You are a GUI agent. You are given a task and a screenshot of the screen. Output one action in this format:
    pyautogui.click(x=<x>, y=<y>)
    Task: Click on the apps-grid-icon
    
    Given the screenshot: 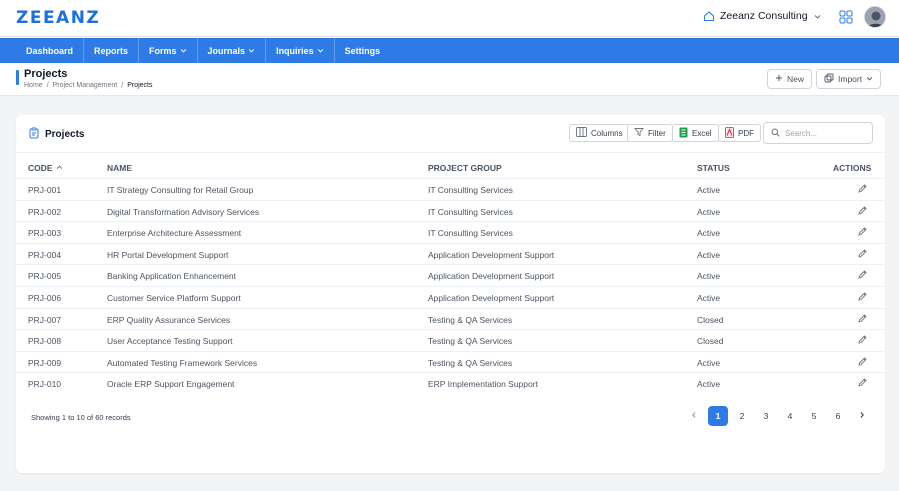 What is the action you would take?
    pyautogui.click(x=846, y=19)
    